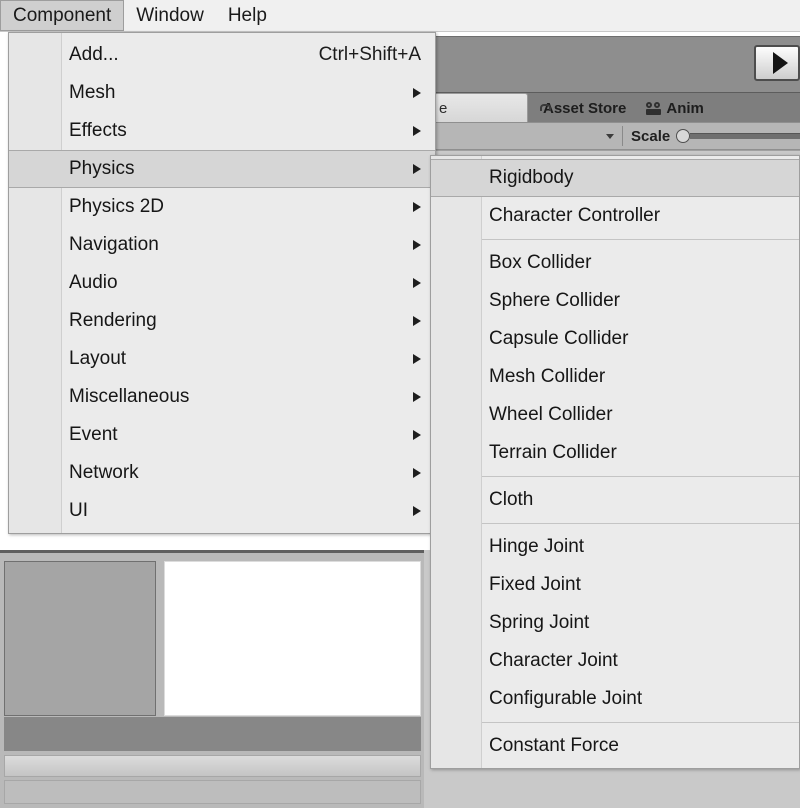 The height and width of the screenshot is (808, 800). I want to click on animation-icon, so click(654, 108).